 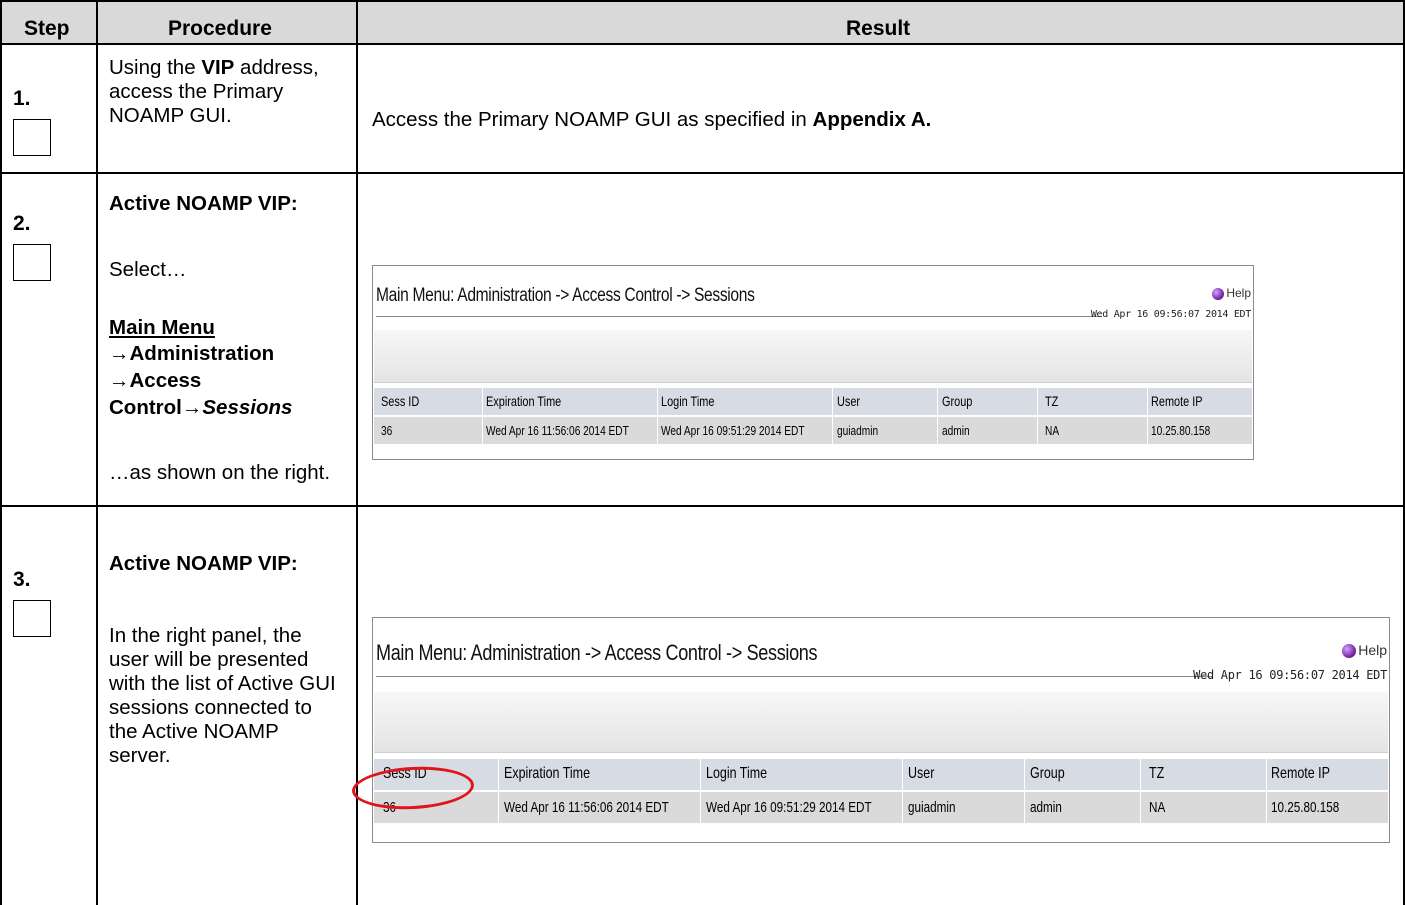 What do you see at coordinates (47, 28) in the screenshot?
I see `header-step: Step` at bounding box center [47, 28].